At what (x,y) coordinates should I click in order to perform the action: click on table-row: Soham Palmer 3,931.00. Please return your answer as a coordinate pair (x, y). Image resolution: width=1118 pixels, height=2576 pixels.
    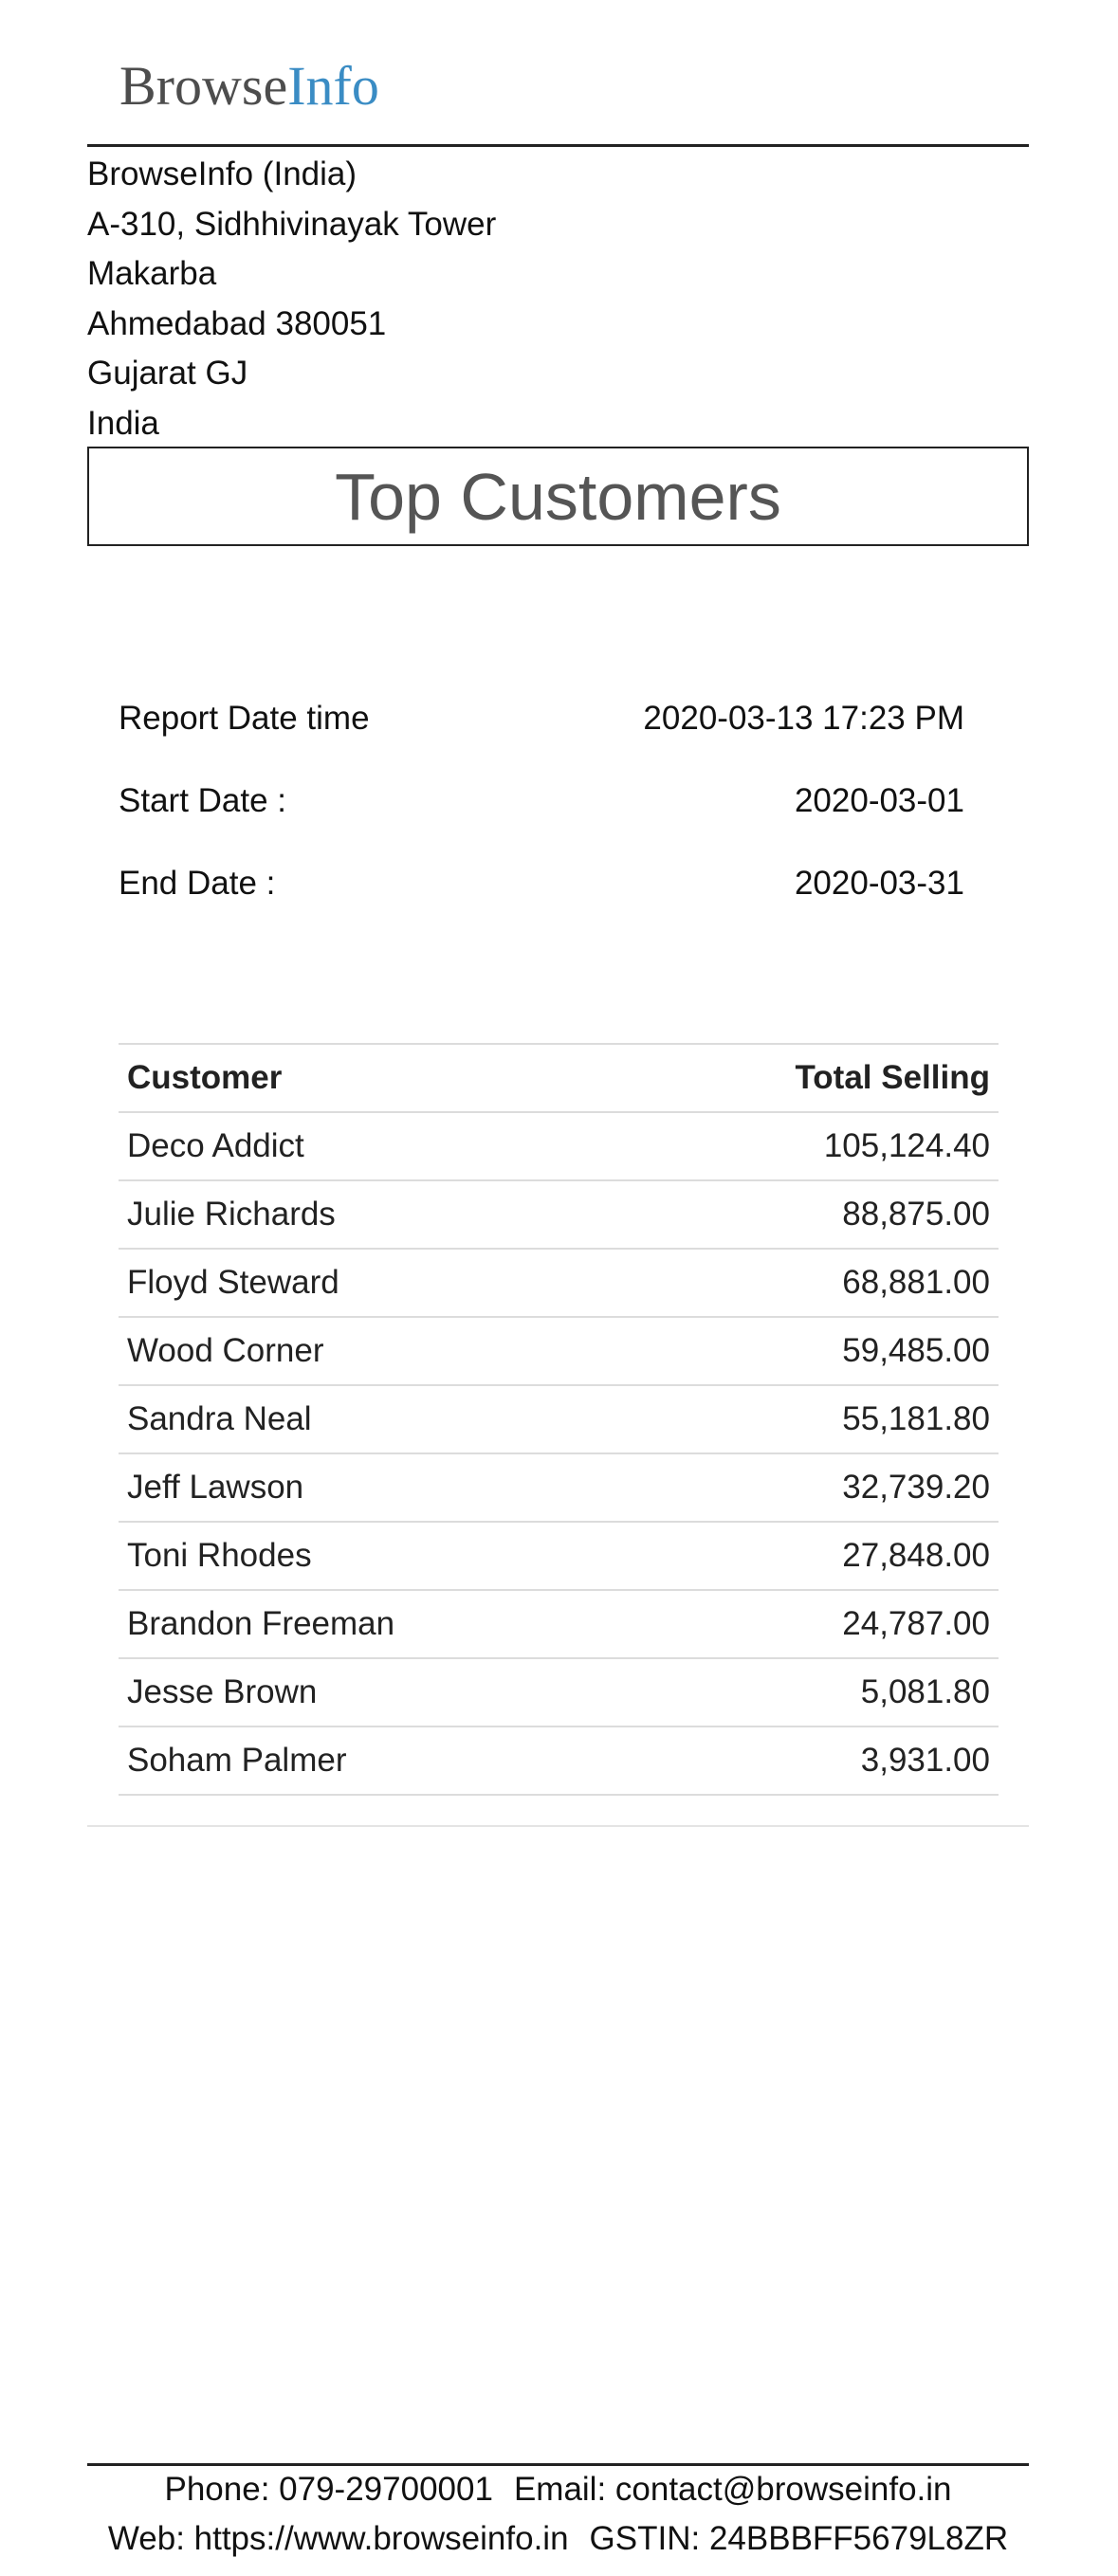
    Looking at the image, I should click on (559, 1761).